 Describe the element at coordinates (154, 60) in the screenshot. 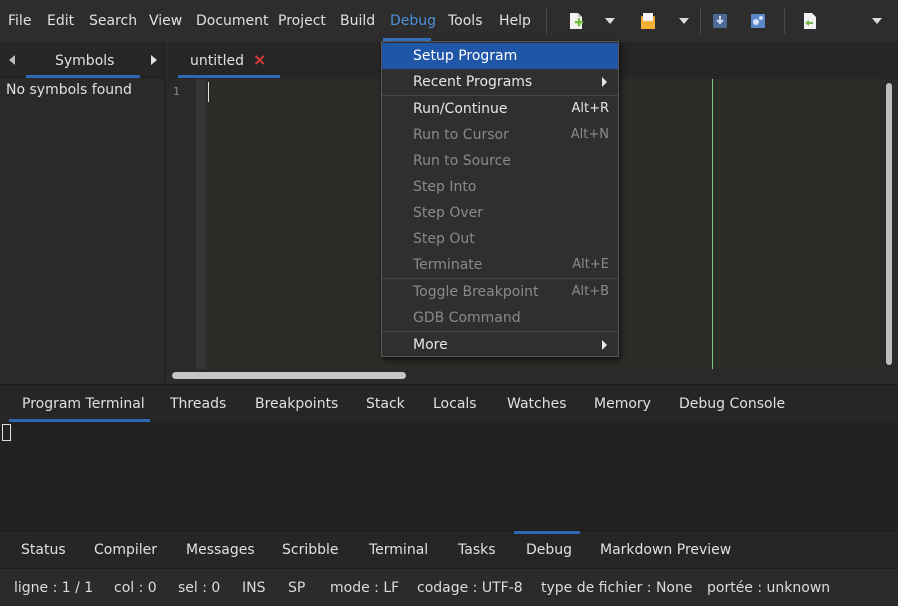

I see `sidebar-scroll-right-icon` at that location.